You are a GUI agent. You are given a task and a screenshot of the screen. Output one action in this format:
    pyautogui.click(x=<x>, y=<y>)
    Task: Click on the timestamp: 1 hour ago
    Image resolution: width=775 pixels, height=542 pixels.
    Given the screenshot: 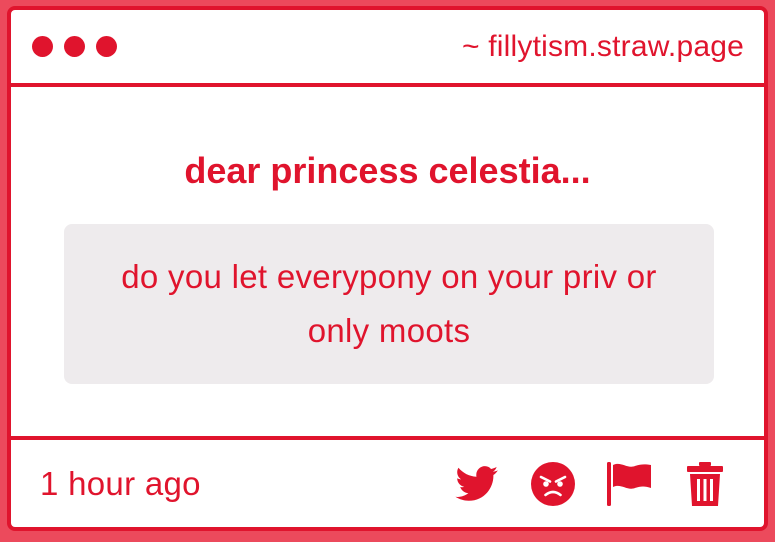 What is the action you would take?
    pyautogui.click(x=120, y=483)
    